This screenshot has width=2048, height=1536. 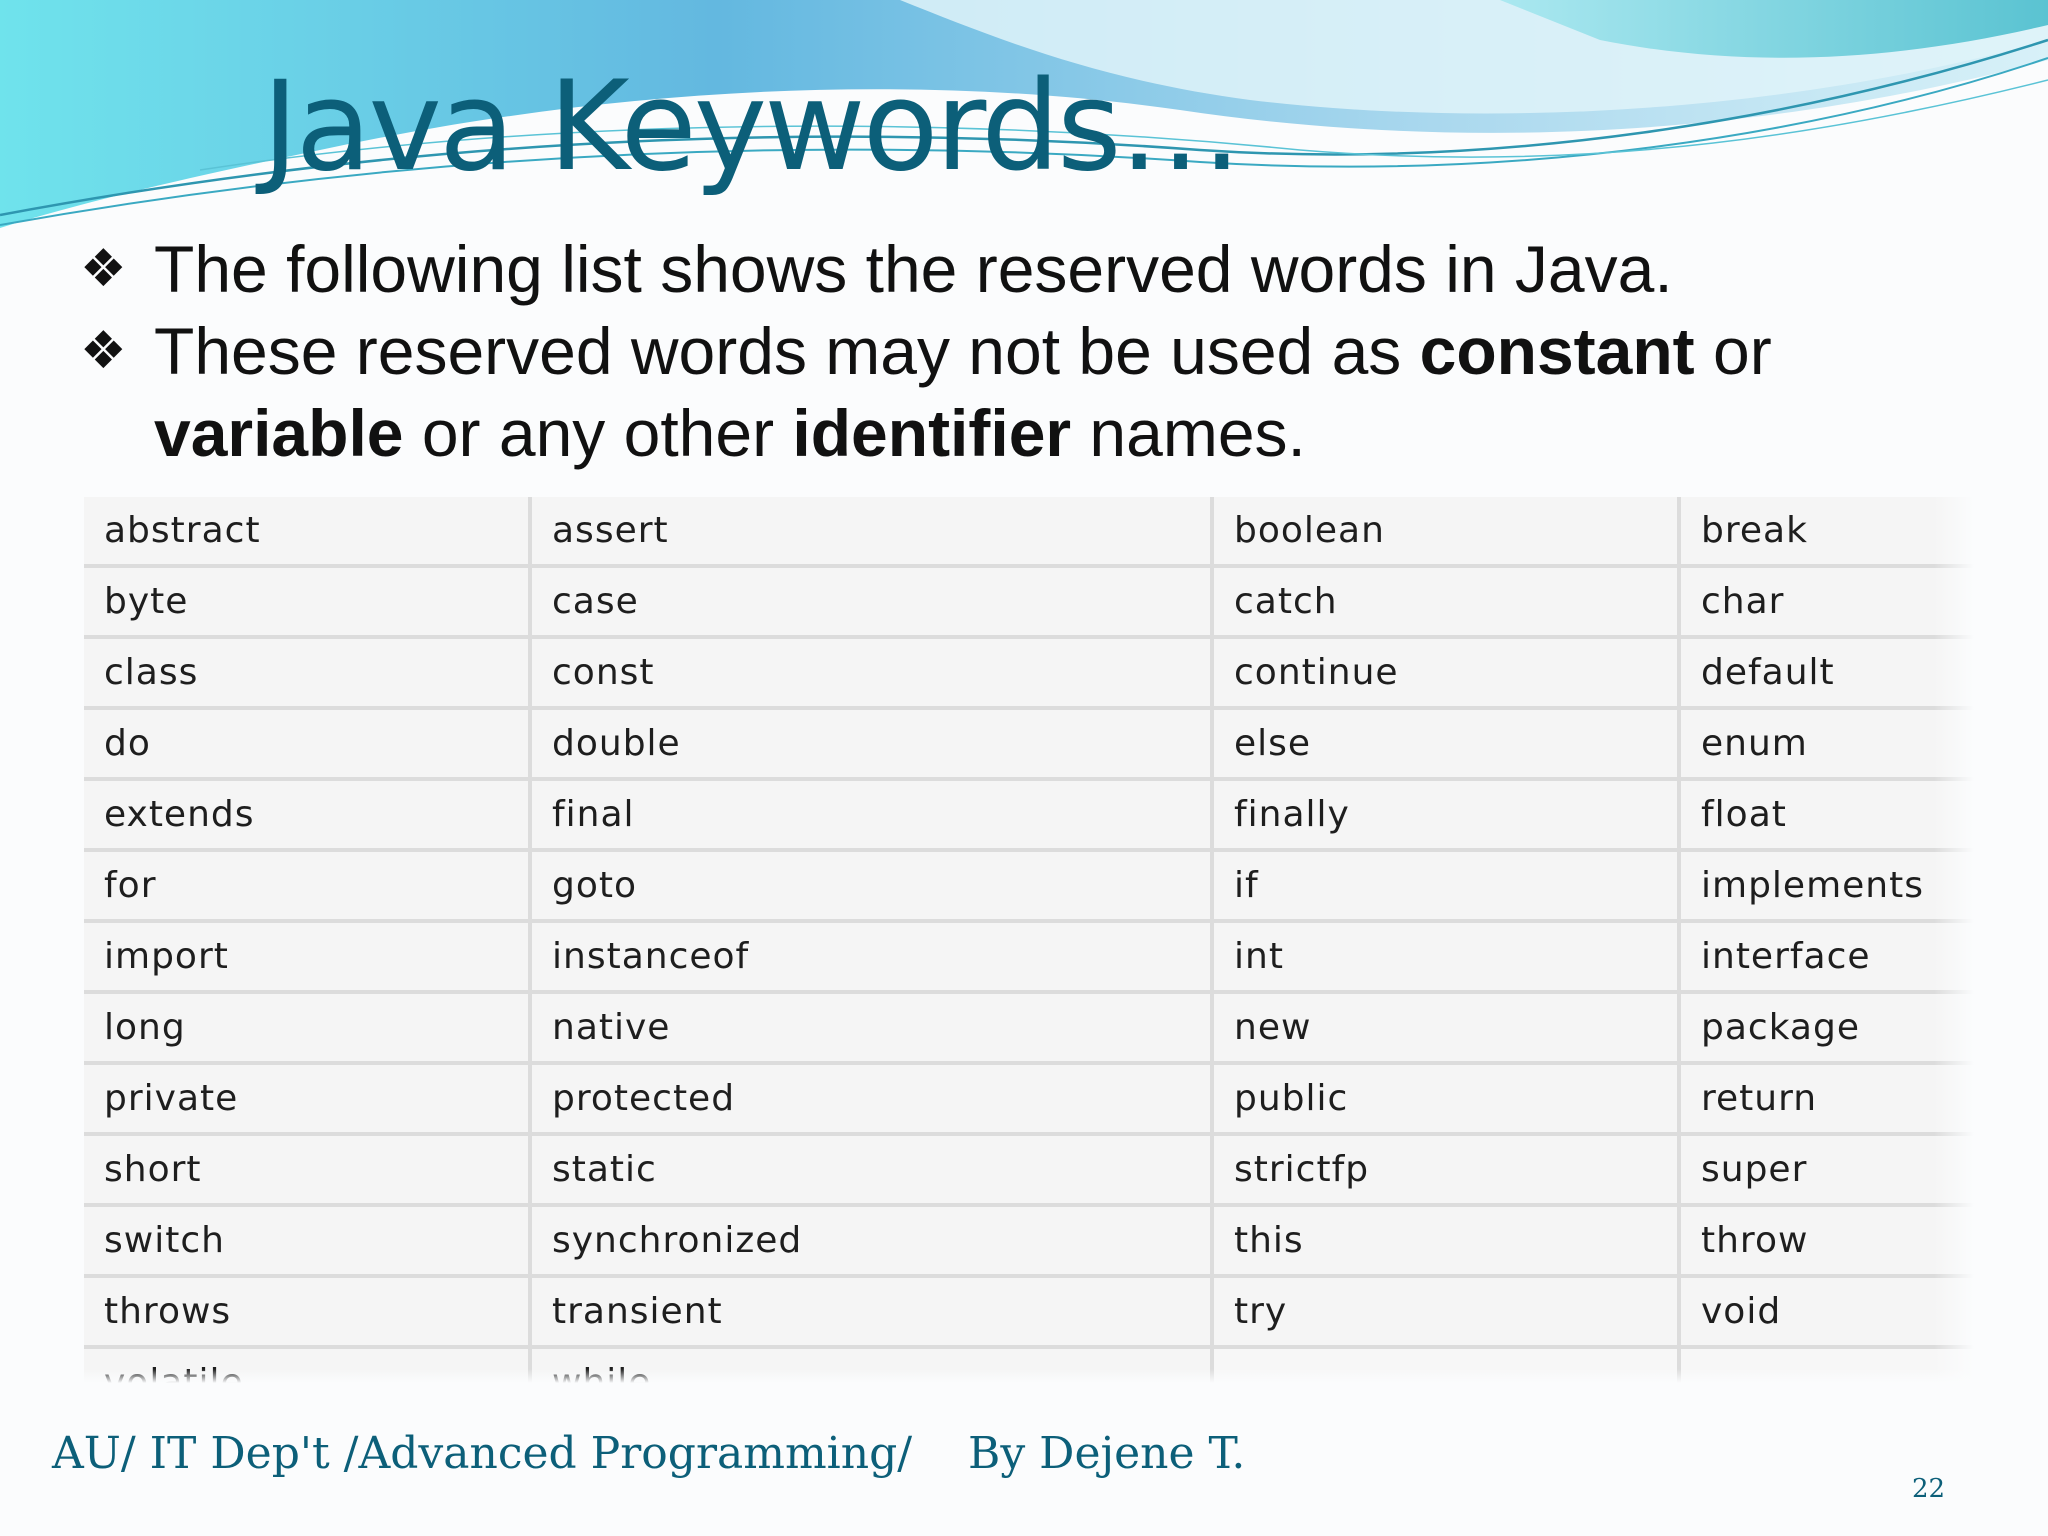 What do you see at coordinates (308, 602) in the screenshot?
I see `keyword-cell: byte` at bounding box center [308, 602].